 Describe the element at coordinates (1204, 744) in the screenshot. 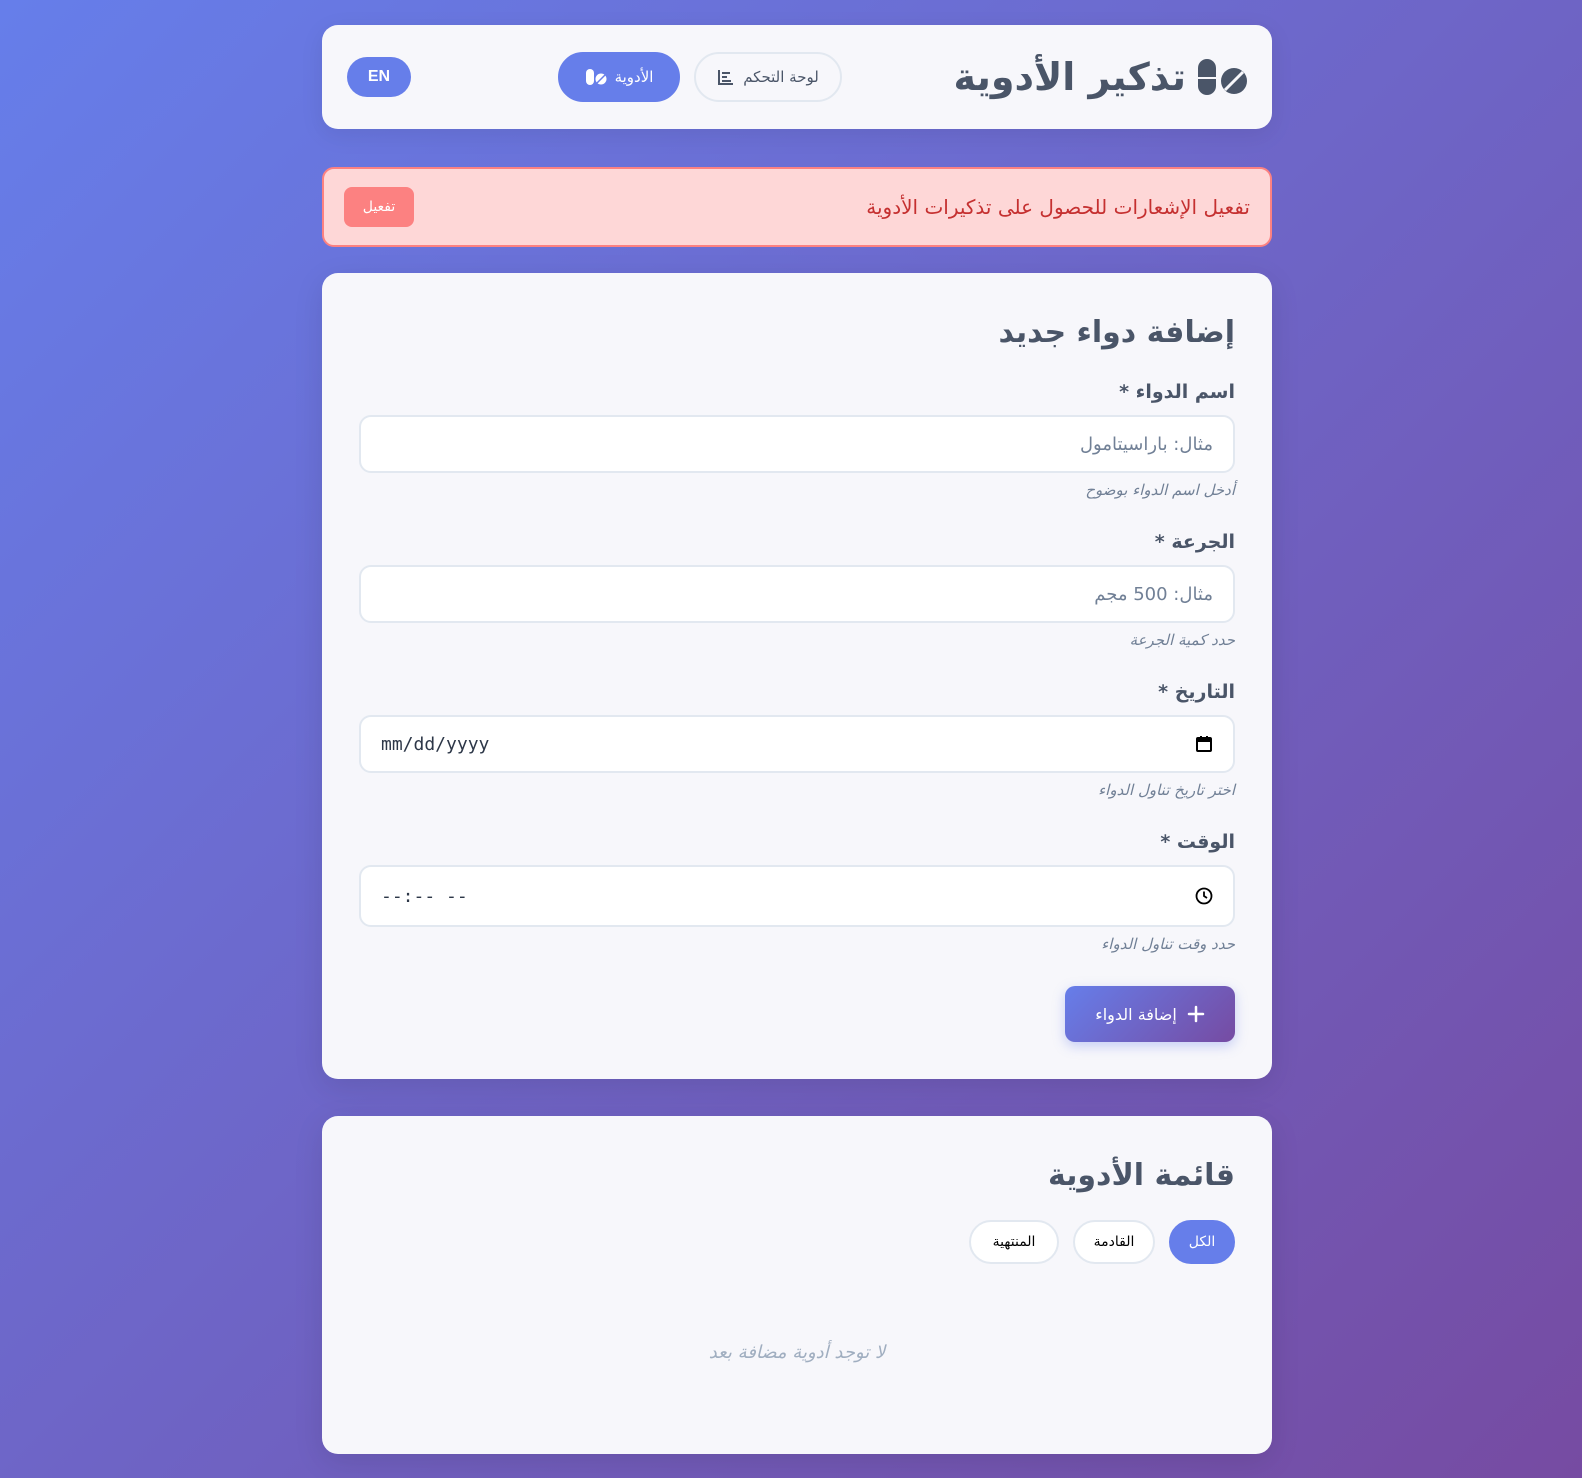

I see `calendar-icon` at that location.